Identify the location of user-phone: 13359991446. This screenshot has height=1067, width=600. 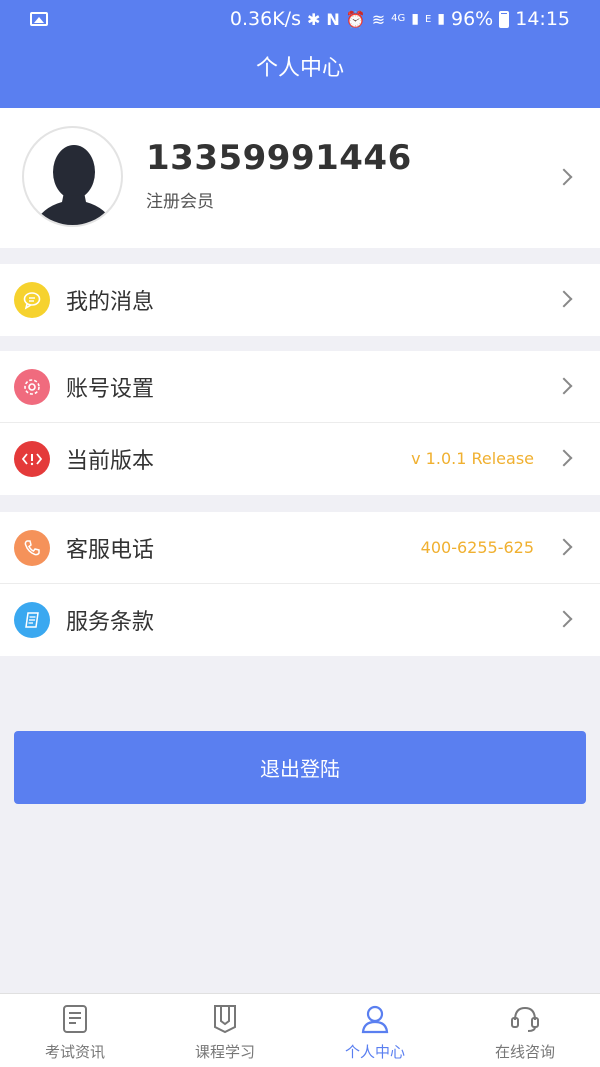
(279, 158).